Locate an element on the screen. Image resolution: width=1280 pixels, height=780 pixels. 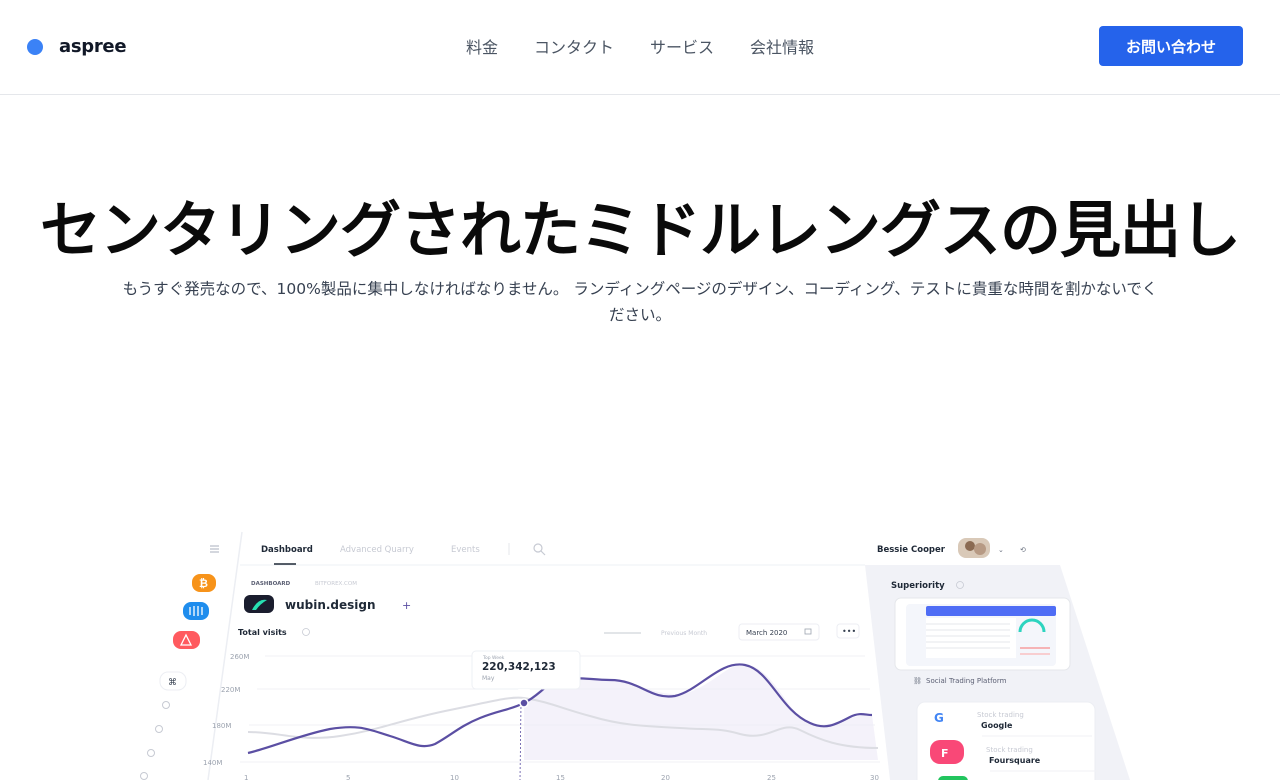
google-icon: G is located at coordinates (939, 718).